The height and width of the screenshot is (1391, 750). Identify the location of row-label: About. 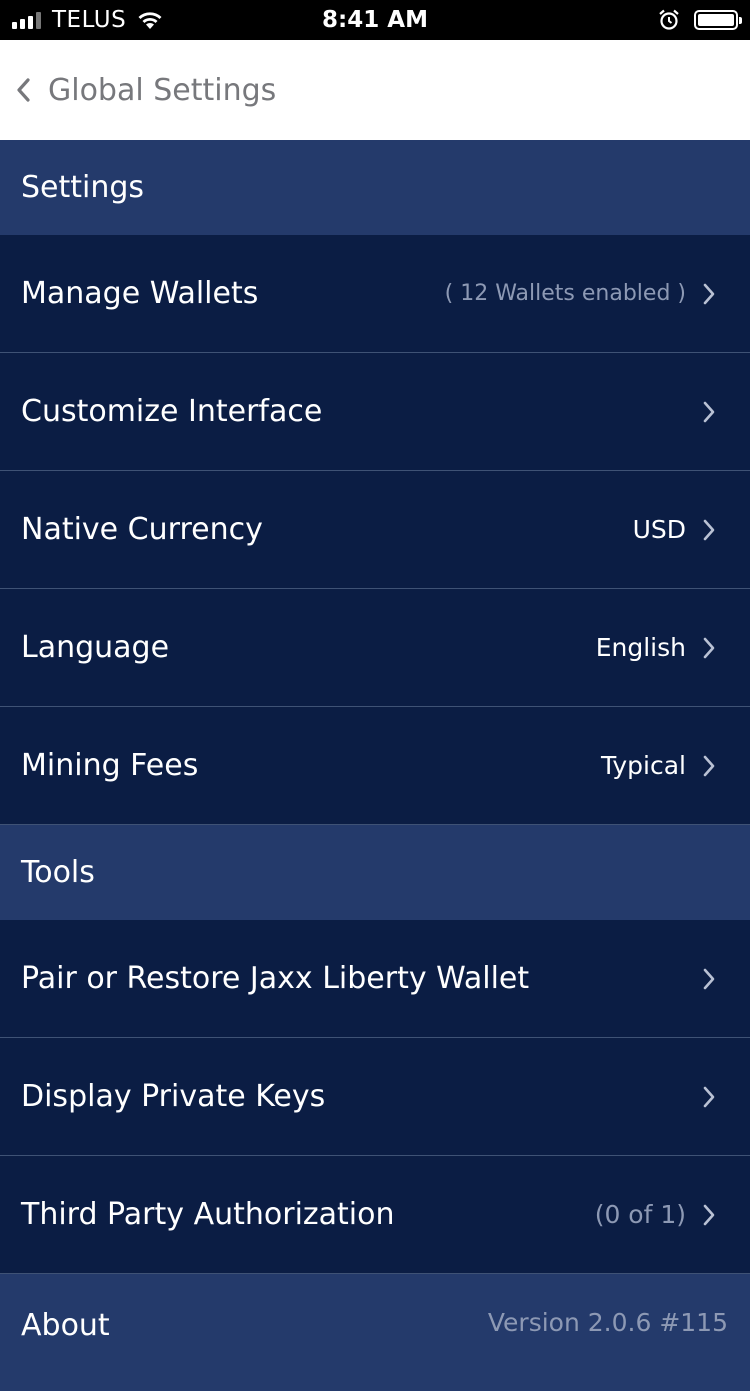
(65, 1325).